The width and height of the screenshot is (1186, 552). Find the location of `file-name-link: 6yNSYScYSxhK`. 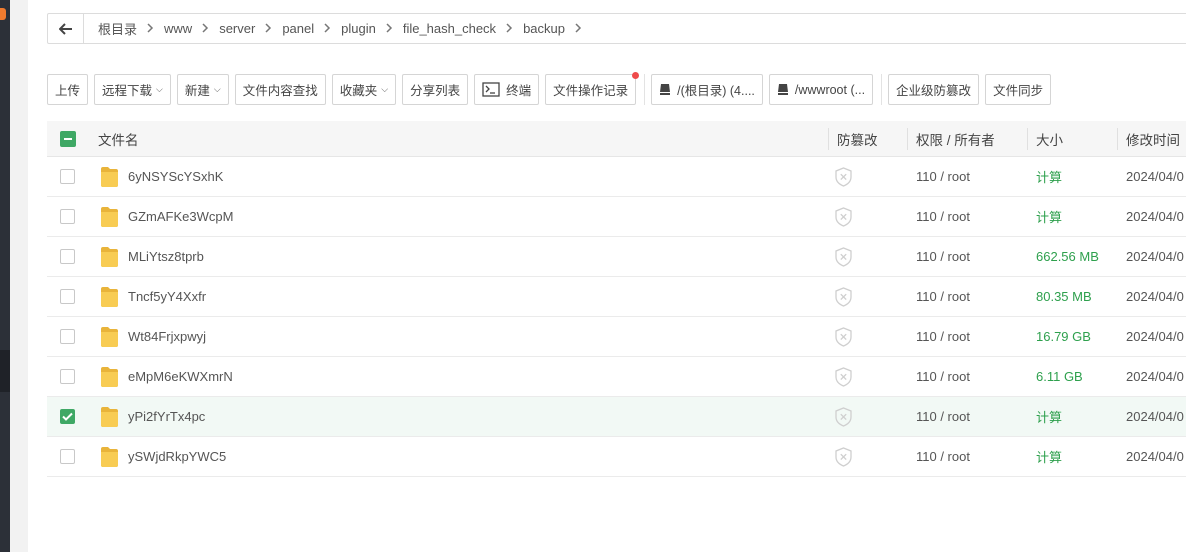

file-name-link: 6yNSYScYSxhK is located at coordinates (175, 176).